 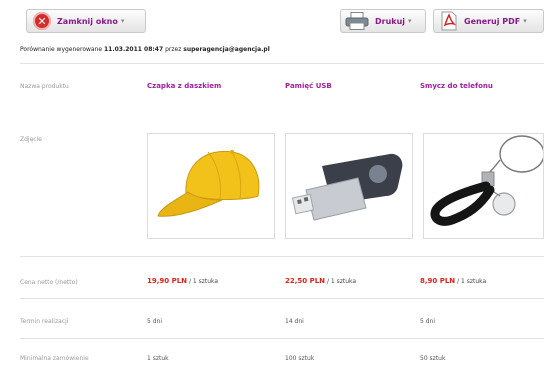 What do you see at coordinates (294, 321) in the screenshot?
I see `lead-time-value: 14 dni` at bounding box center [294, 321].